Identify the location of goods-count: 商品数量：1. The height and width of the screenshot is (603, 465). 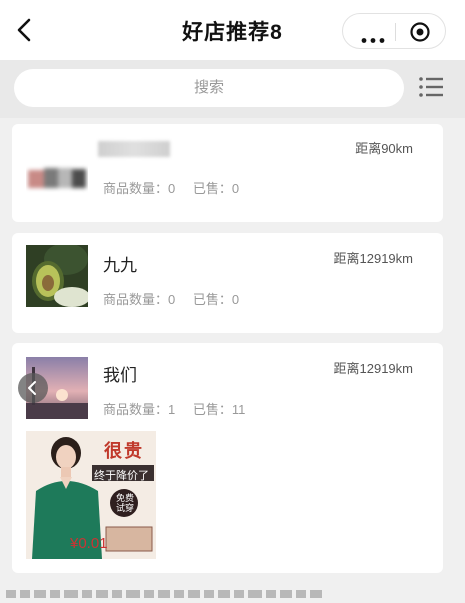
(139, 409).